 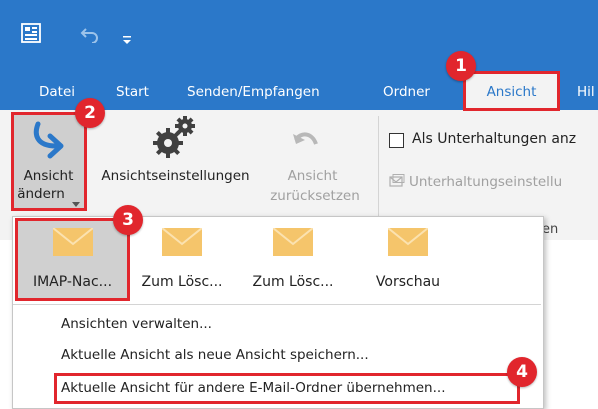 What do you see at coordinates (277, 304) in the screenshot?
I see `gallery-divider` at bounding box center [277, 304].